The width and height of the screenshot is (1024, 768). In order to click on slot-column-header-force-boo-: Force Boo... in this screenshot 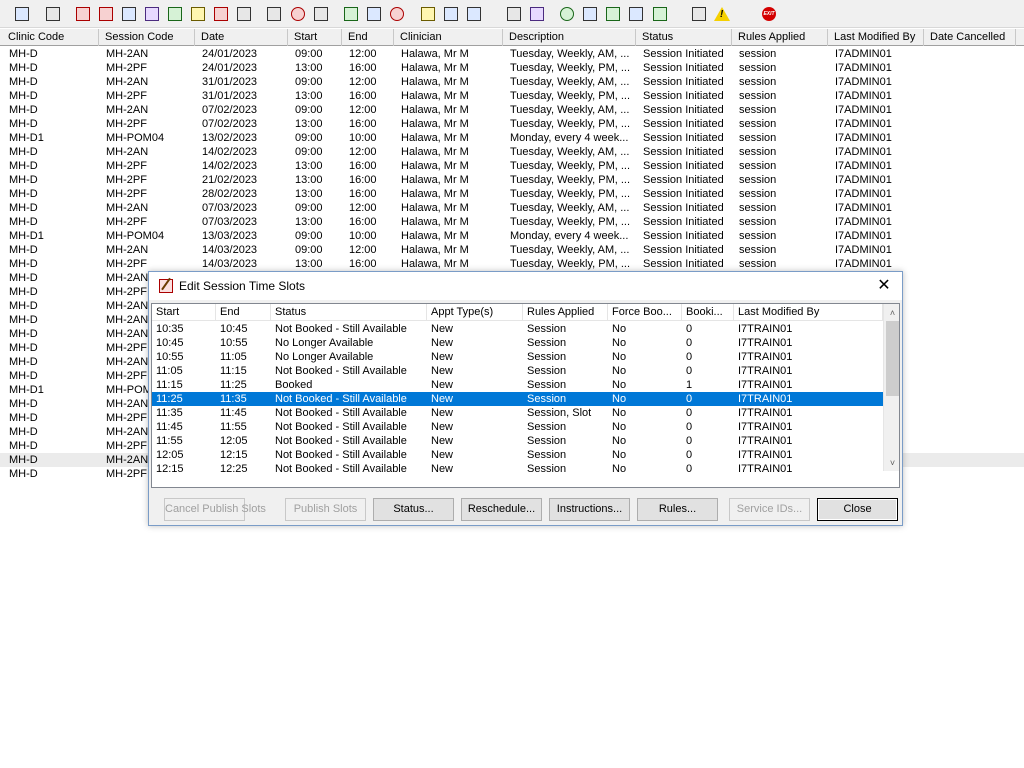, I will do `click(645, 312)`.